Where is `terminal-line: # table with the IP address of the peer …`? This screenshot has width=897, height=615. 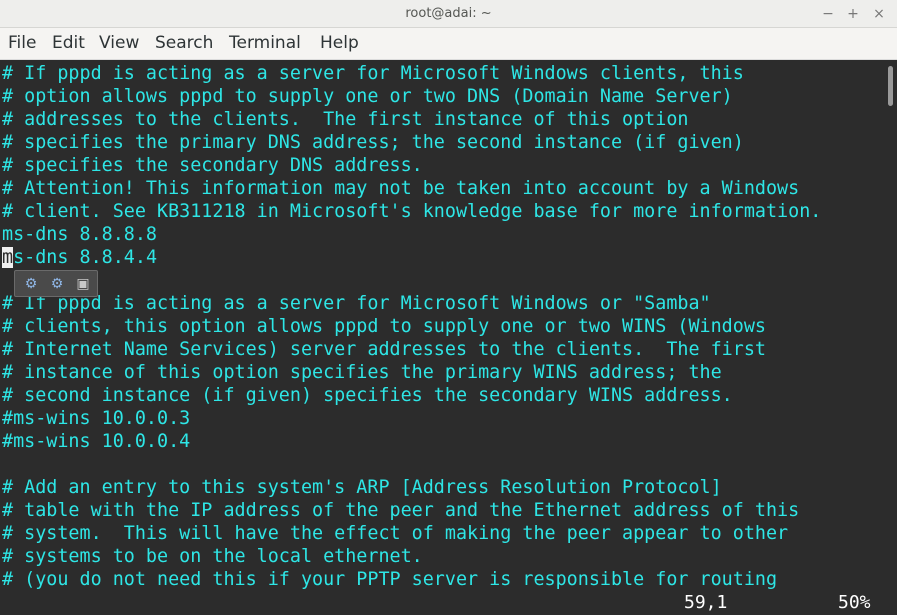
terminal-line: # table with the IP address of the peer … is located at coordinates (401, 510).